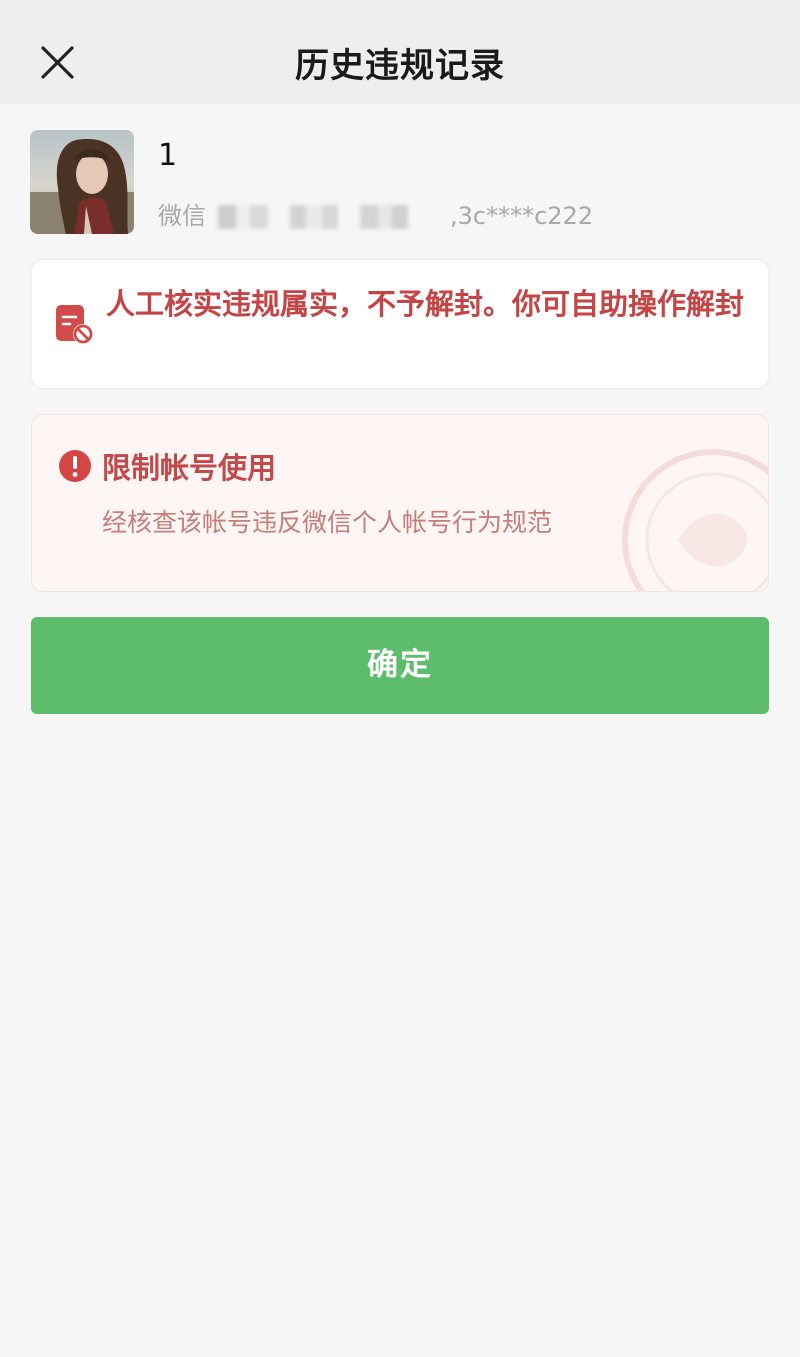  I want to click on appeal-result-card: 人工核实违规属实，不予解封。你可自助操作解封, so click(400, 324).